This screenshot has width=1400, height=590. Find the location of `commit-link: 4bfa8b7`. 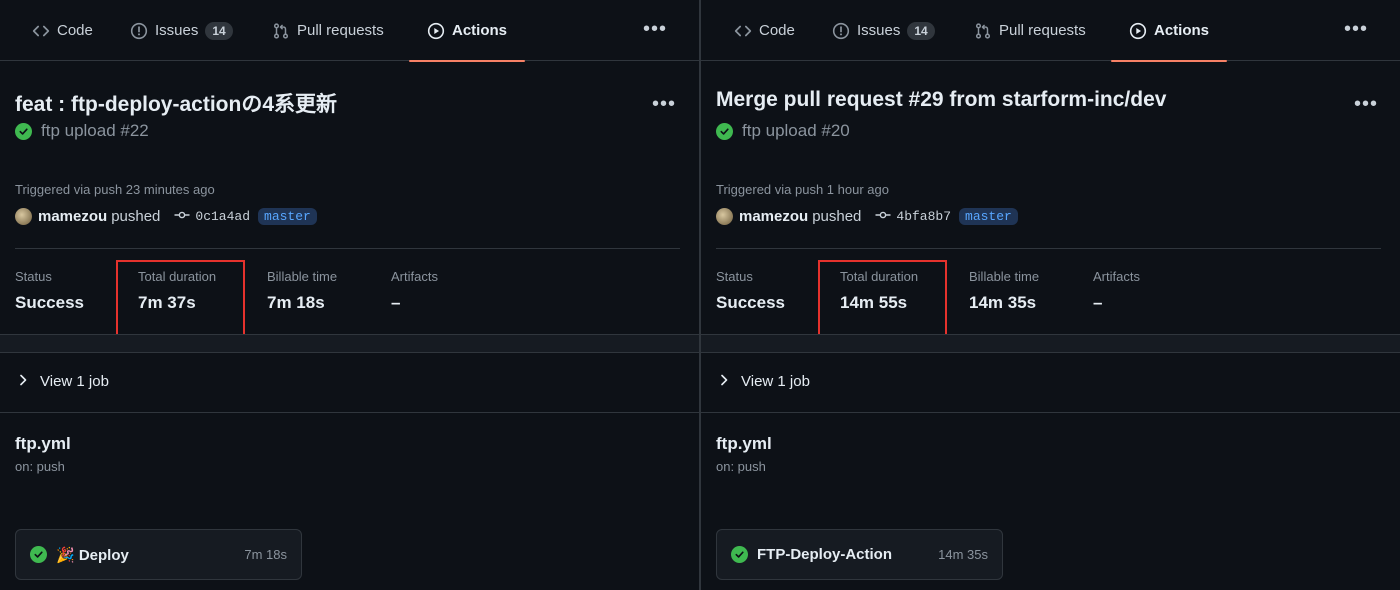

commit-link: 4bfa8b7 is located at coordinates (913, 217).